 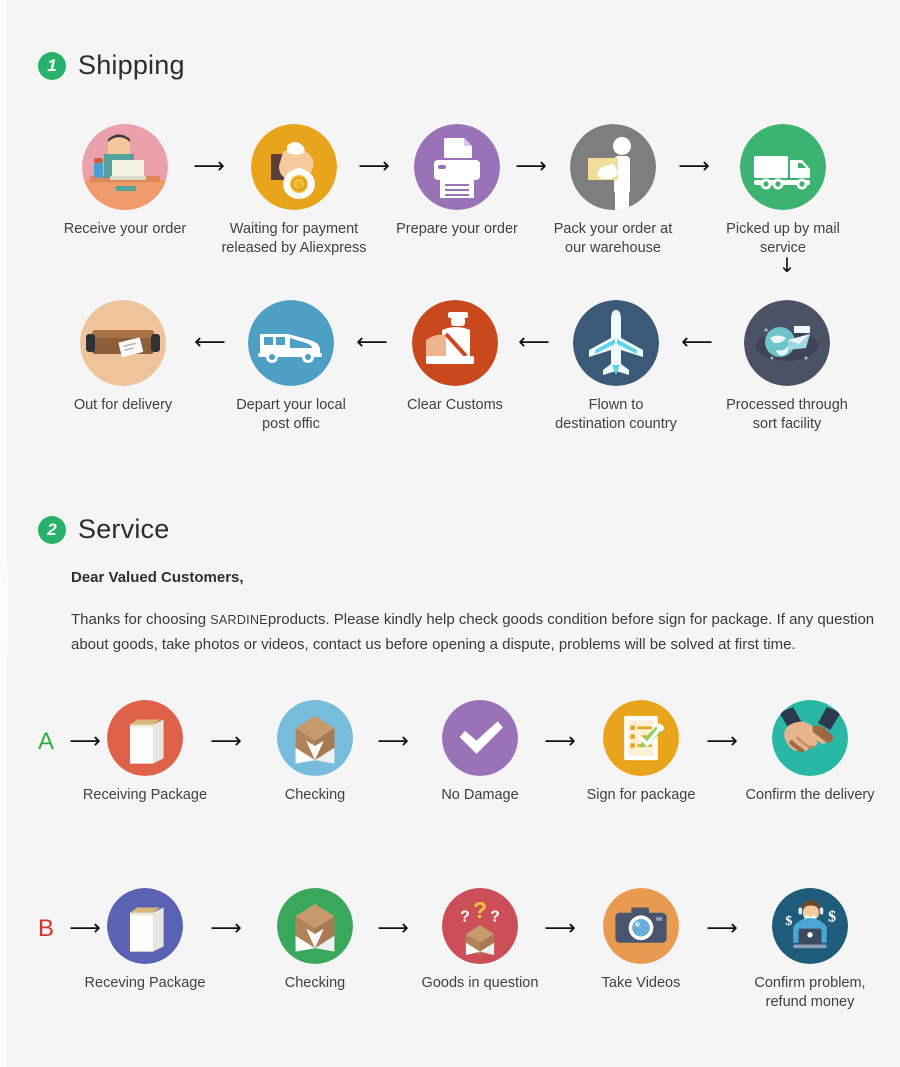 I want to click on flow-step-label: Depart your local post offic, so click(x=291, y=414).